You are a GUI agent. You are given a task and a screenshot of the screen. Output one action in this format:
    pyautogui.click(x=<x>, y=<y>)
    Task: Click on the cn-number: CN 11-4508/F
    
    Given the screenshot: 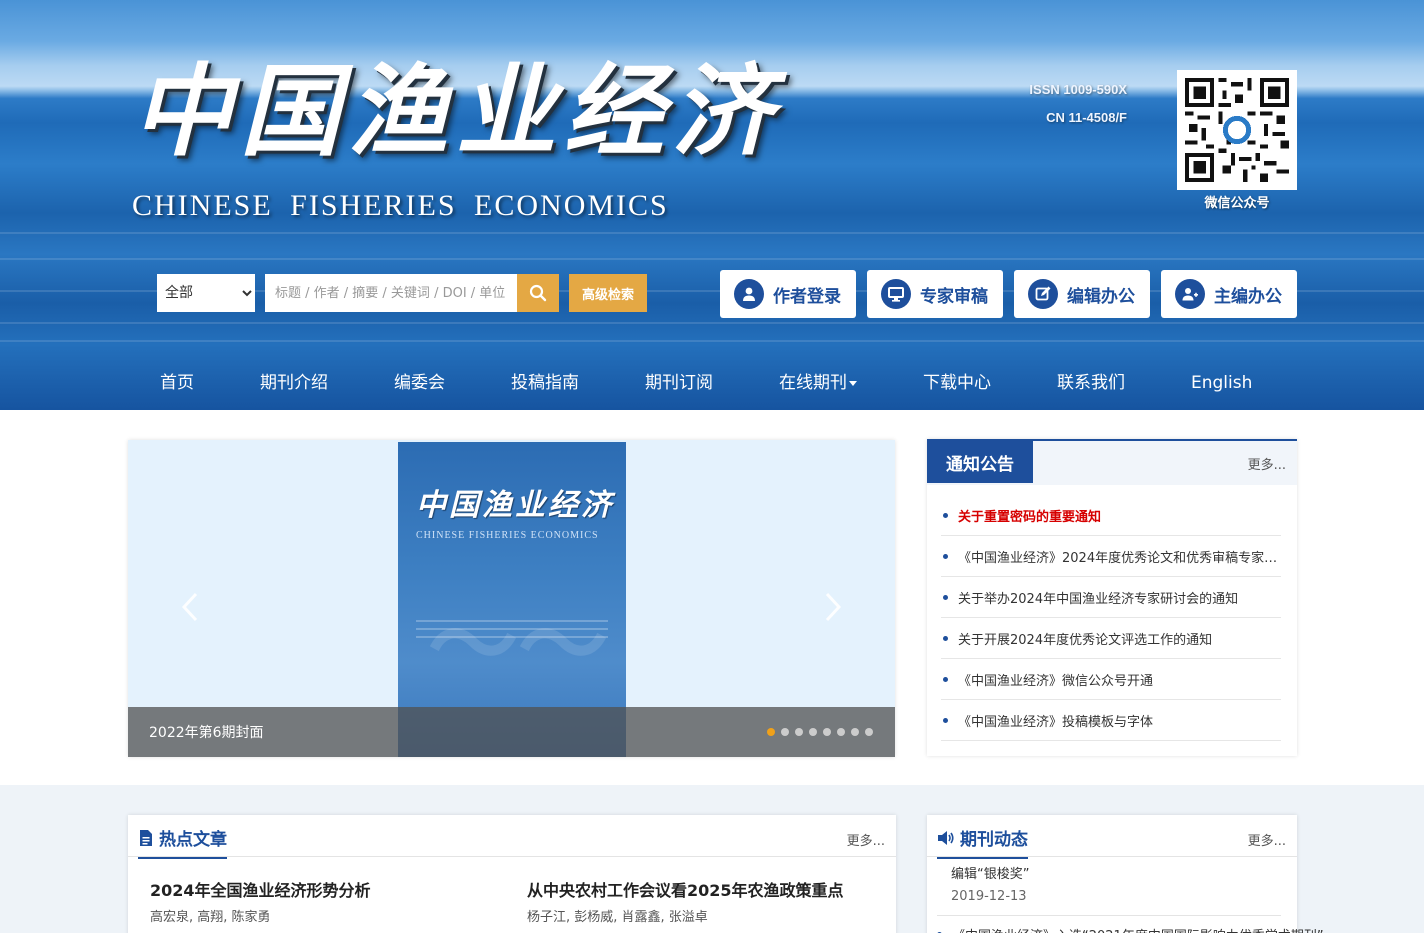 What is the action you would take?
    pyautogui.click(x=1086, y=117)
    